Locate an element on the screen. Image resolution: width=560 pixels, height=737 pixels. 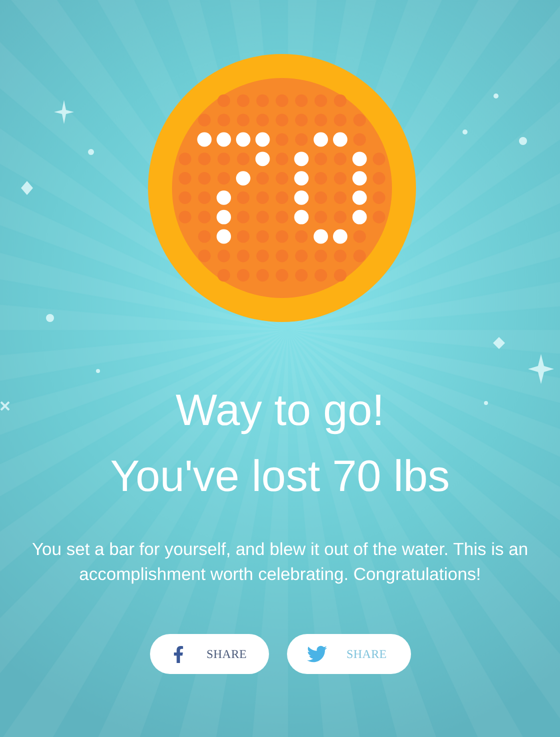
headline: Way to go! is located at coordinates (280, 411).